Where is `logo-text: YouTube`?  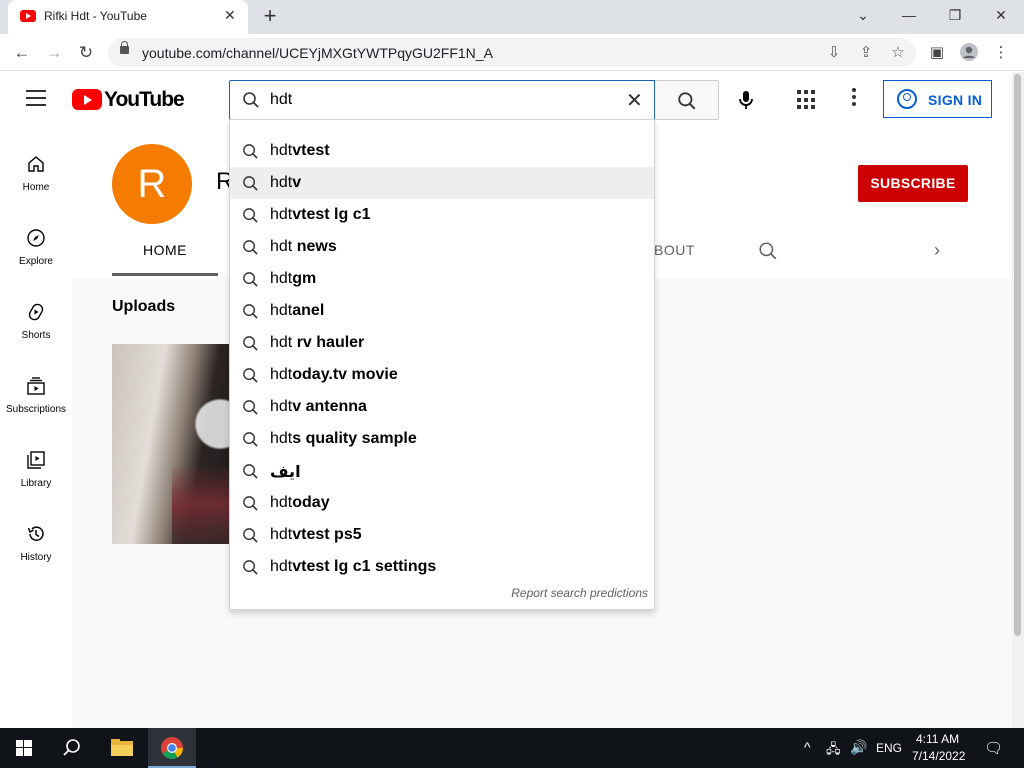
logo-text: YouTube is located at coordinates (144, 99).